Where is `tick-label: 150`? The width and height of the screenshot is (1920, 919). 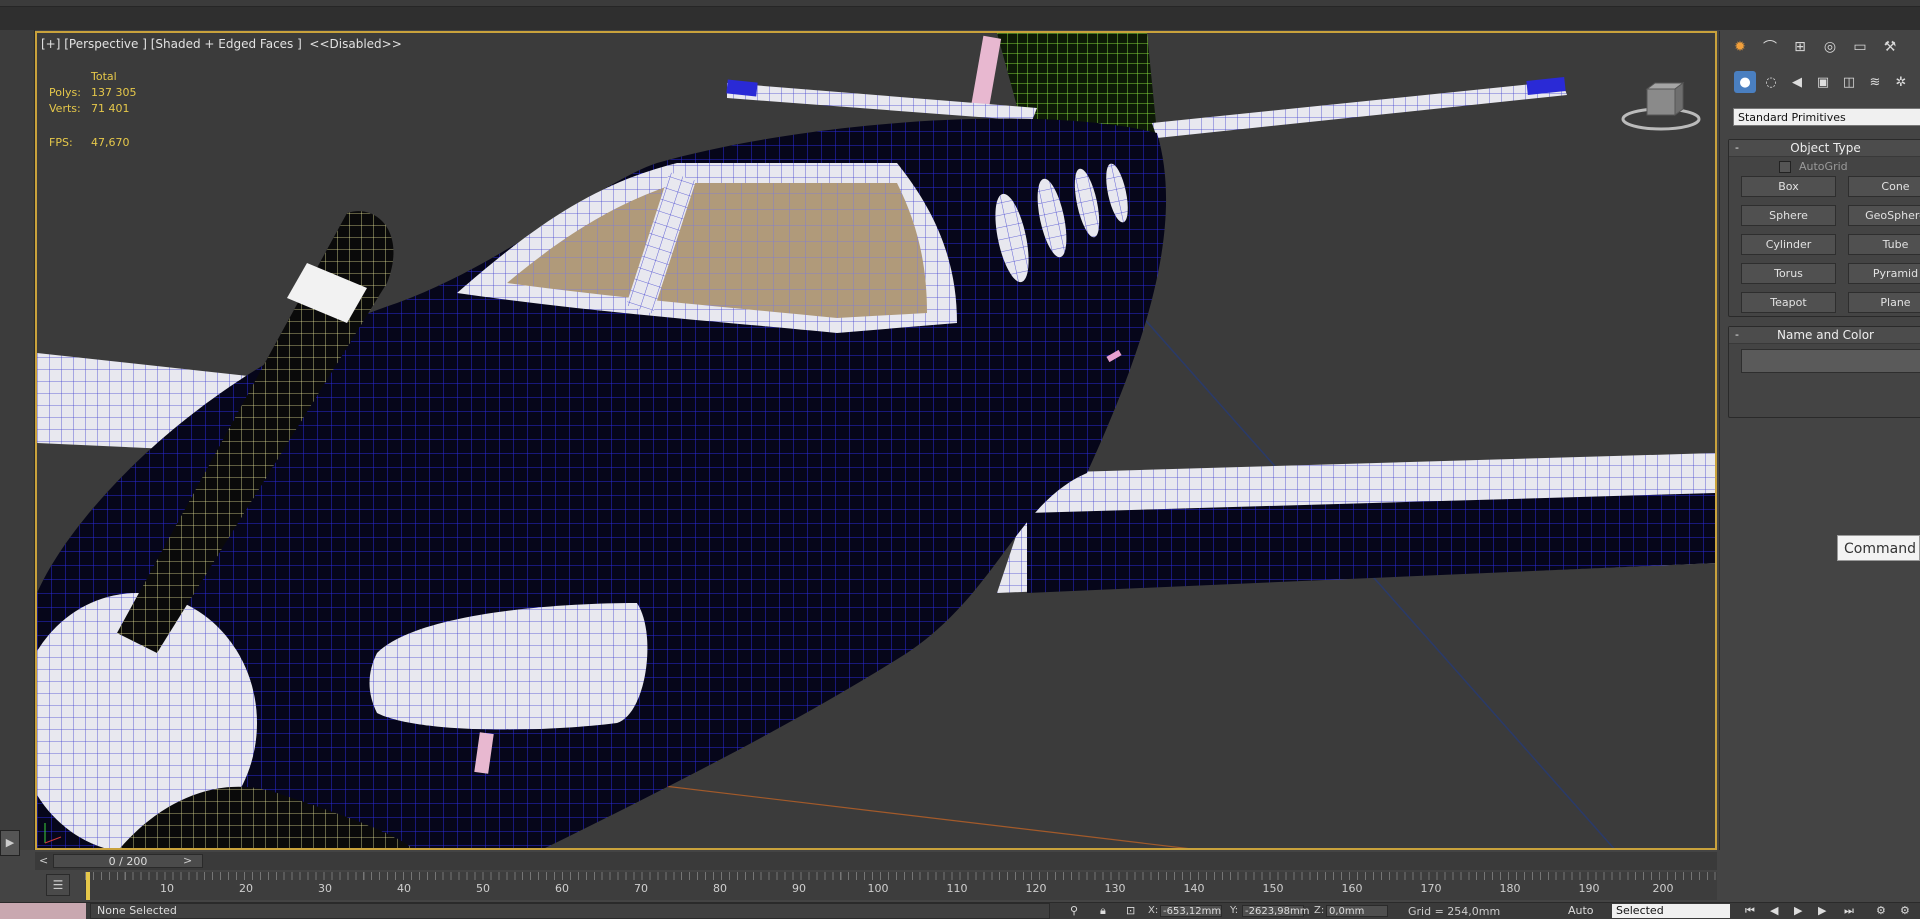 tick-label: 150 is located at coordinates (1273, 888).